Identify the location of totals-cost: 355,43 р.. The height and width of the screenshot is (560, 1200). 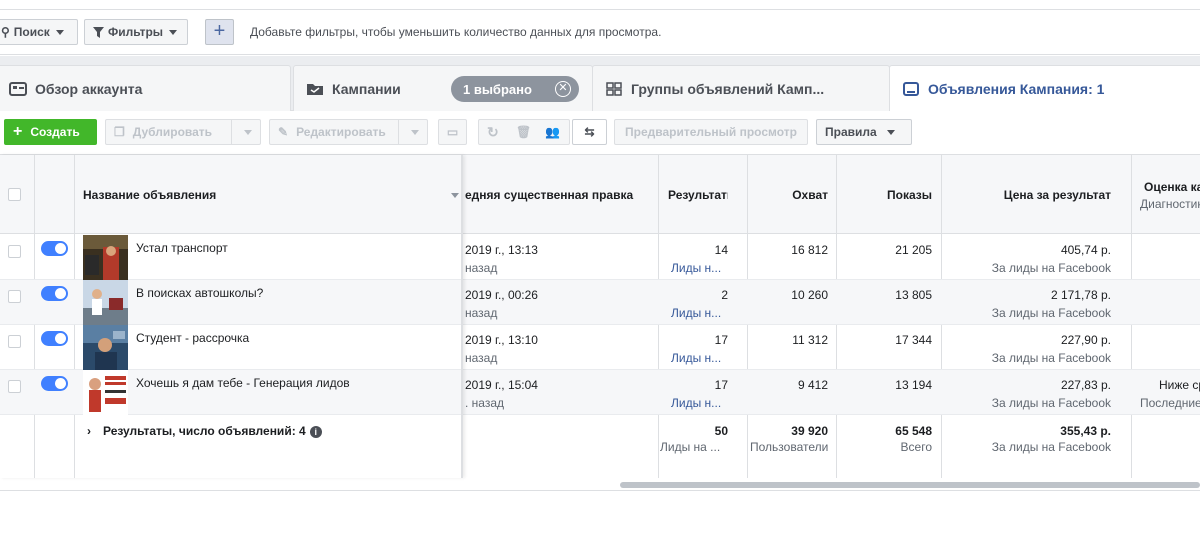
(1085, 431).